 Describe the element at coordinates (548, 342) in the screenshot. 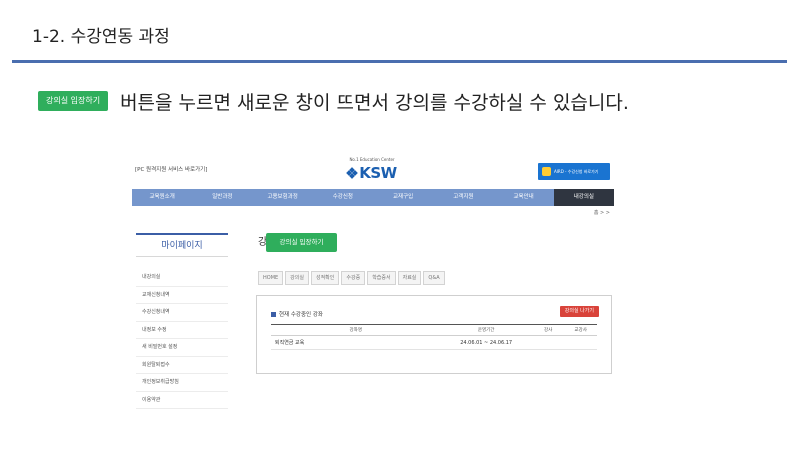

I see `instructor-cell` at that location.